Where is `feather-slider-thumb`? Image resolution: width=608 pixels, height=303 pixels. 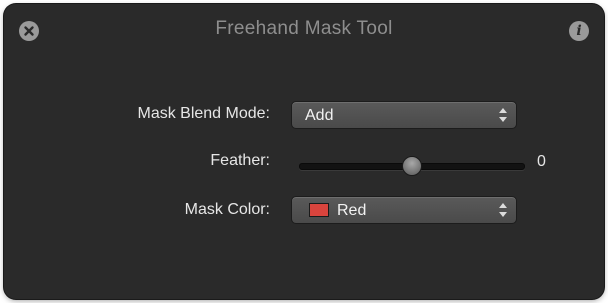
feather-slider-thumb is located at coordinates (412, 166).